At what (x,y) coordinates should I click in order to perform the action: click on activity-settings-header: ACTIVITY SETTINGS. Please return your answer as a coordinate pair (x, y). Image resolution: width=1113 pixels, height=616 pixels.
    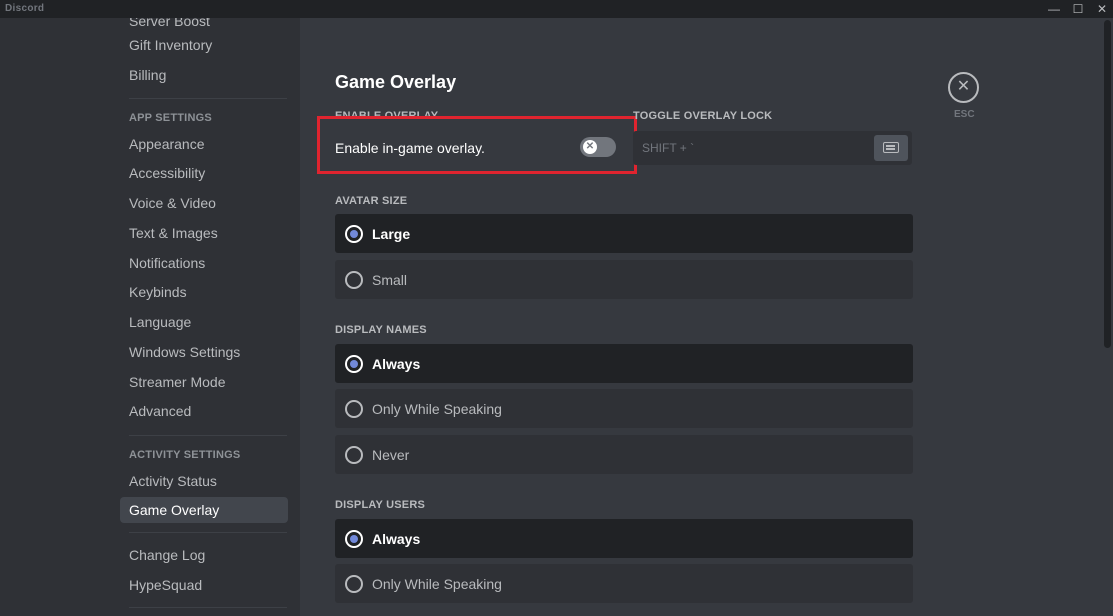
    Looking at the image, I should click on (185, 455).